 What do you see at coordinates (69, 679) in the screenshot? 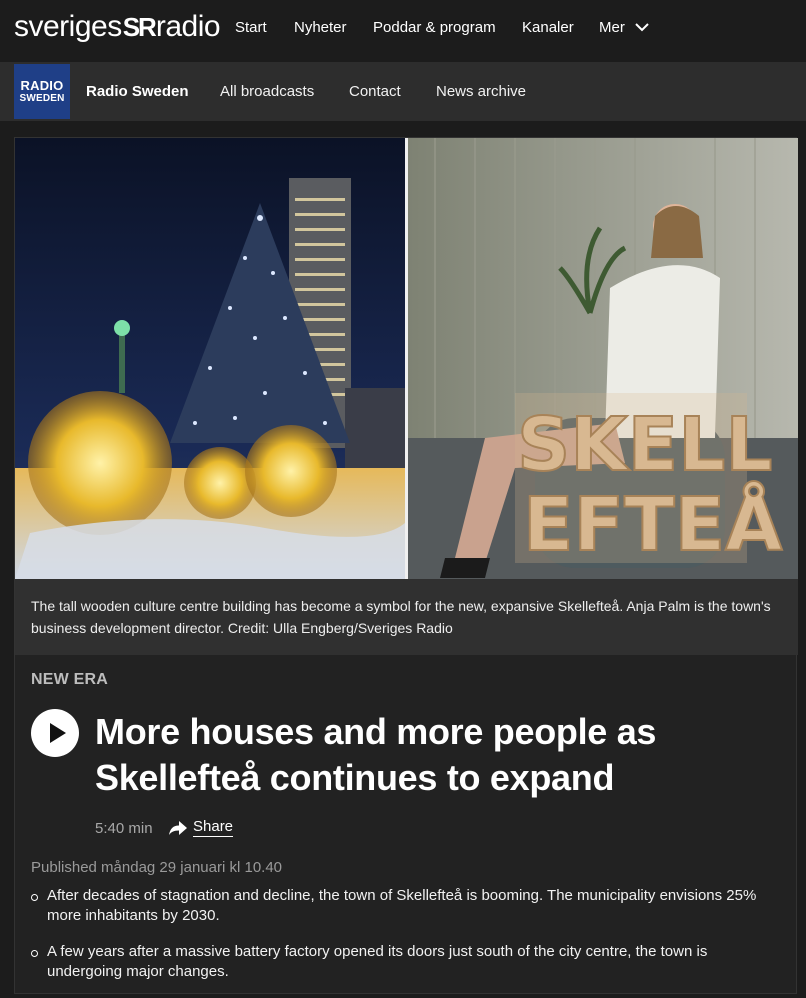
I see `article-kicker: NEW ERA` at bounding box center [69, 679].